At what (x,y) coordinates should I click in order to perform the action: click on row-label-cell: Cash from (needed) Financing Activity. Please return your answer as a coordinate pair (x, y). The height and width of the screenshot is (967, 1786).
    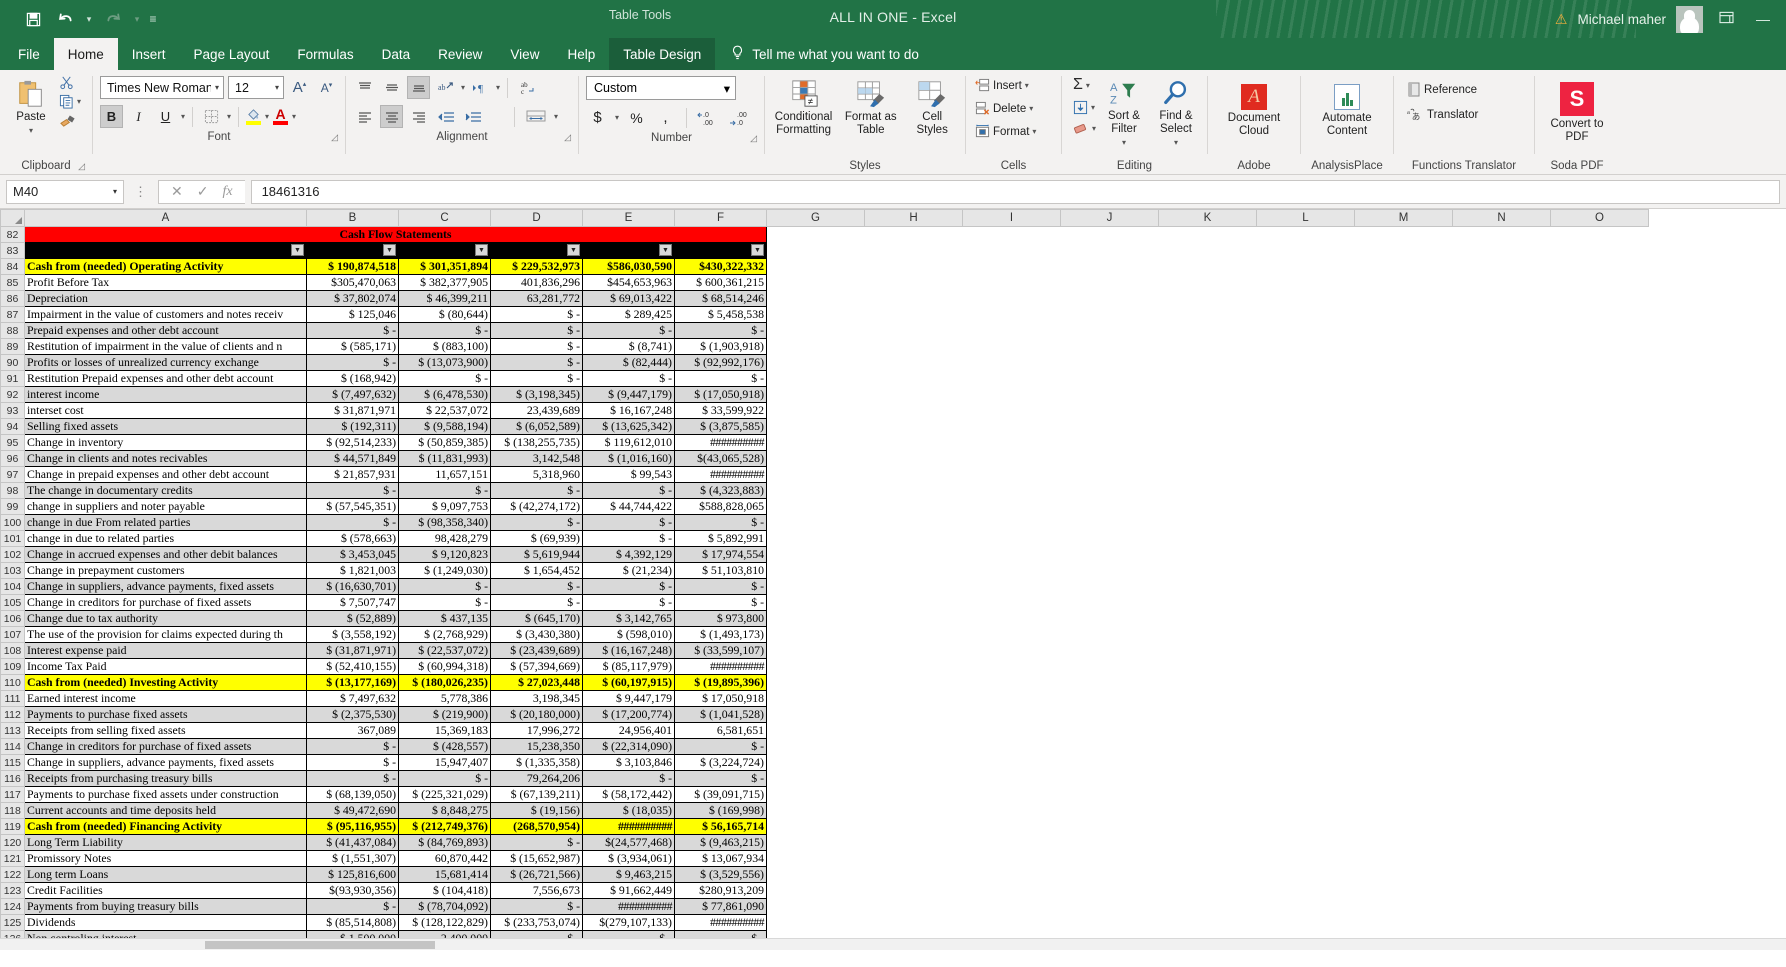
    Looking at the image, I should click on (165, 826).